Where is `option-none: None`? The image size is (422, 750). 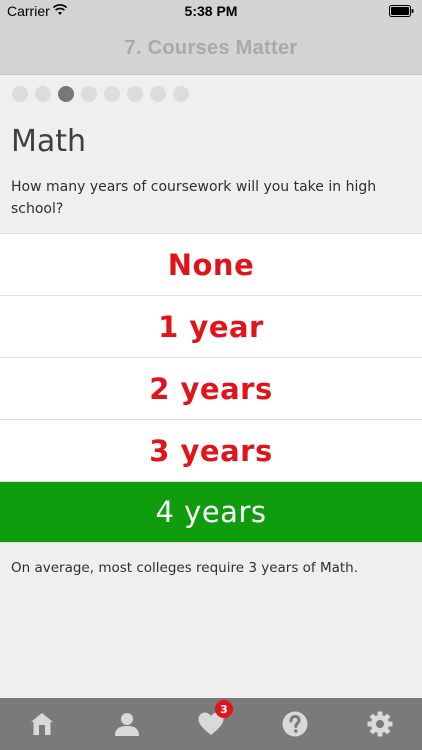 option-none: None is located at coordinates (211, 264).